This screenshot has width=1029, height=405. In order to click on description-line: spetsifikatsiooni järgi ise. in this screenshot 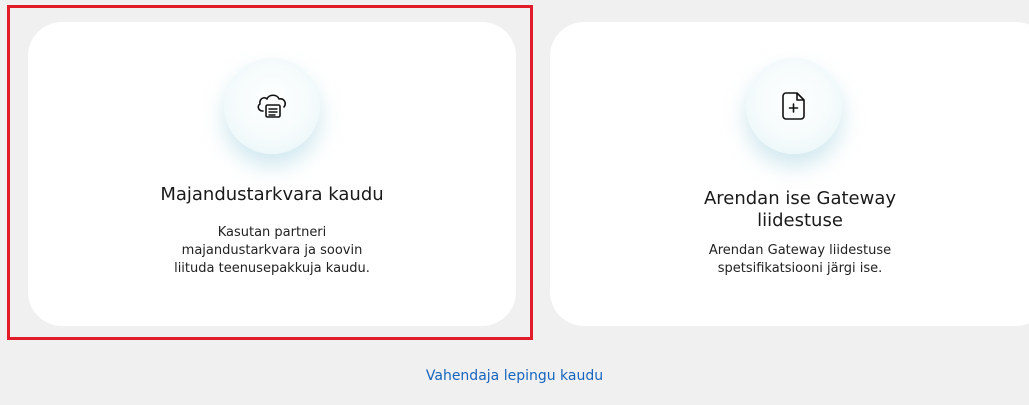, I will do `click(800, 268)`.